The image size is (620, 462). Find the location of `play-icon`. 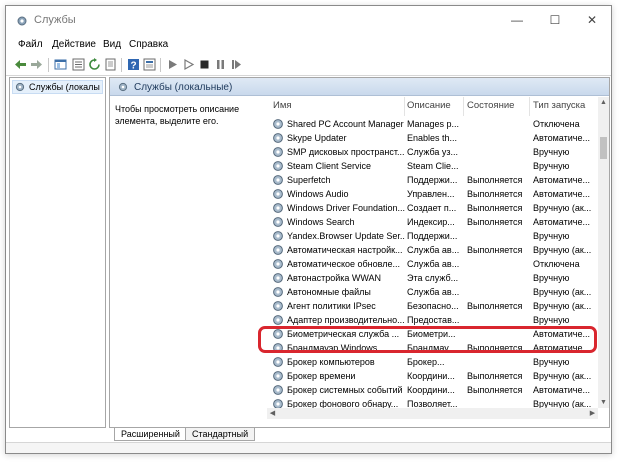

play-icon is located at coordinates (172, 64).